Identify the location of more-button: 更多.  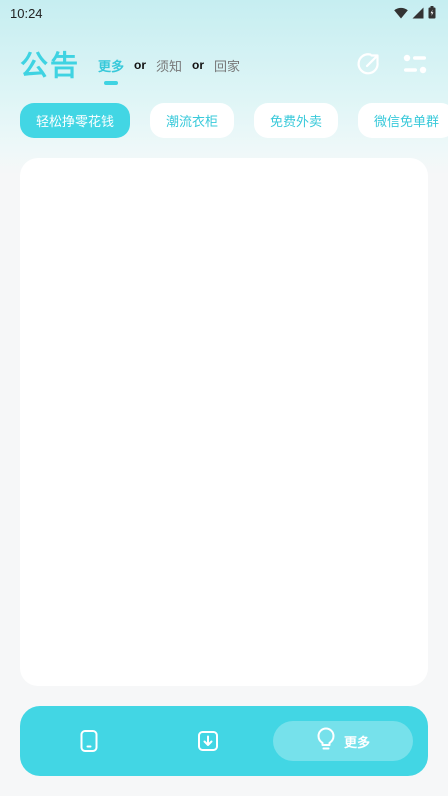
(343, 741).